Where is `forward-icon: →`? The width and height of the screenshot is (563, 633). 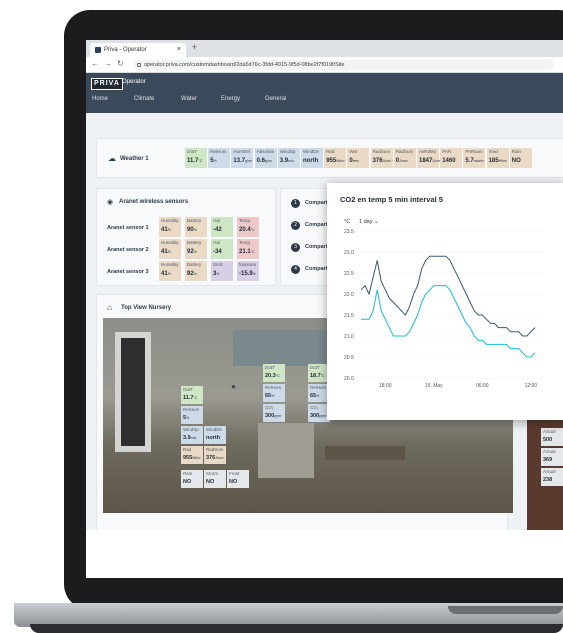 forward-icon: → is located at coordinates (108, 63).